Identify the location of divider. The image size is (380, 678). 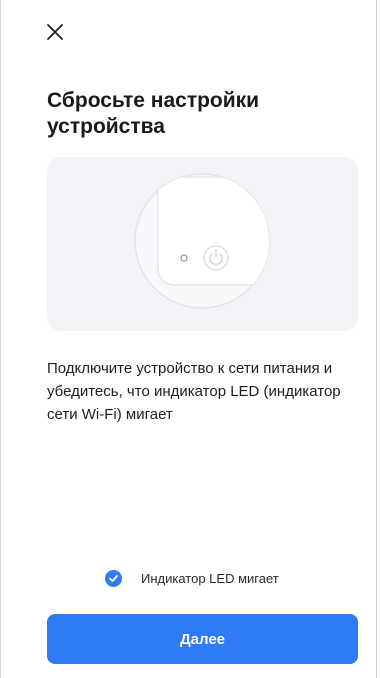
(376, 339).